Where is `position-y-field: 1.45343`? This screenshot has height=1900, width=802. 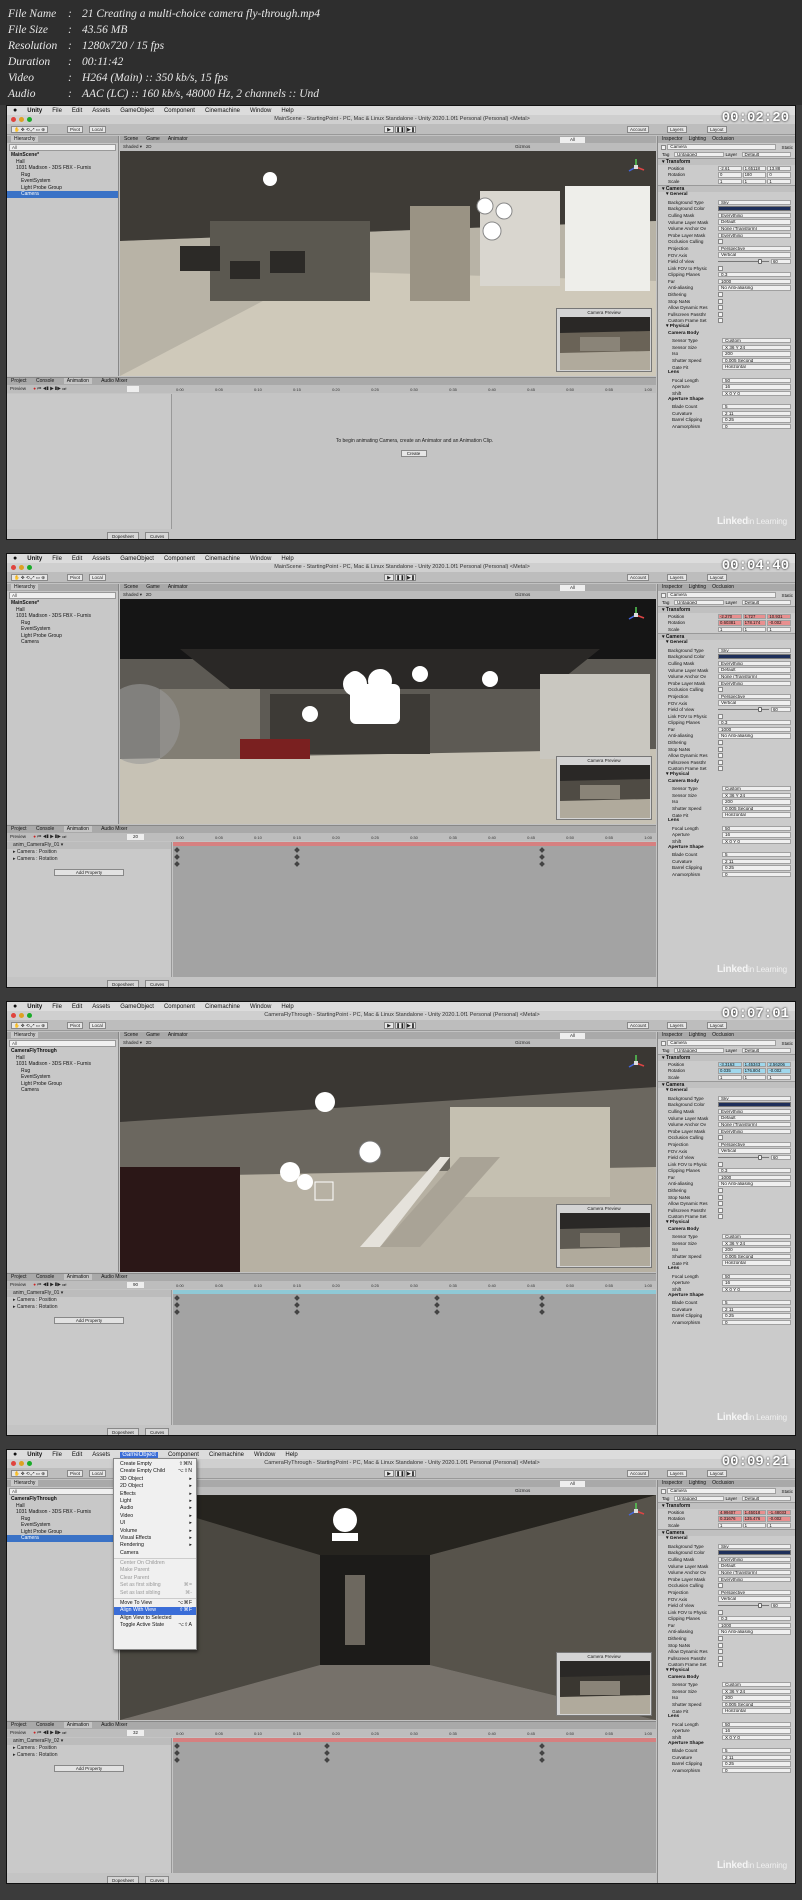
position-y-field: 1.45343 is located at coordinates (754, 1064).